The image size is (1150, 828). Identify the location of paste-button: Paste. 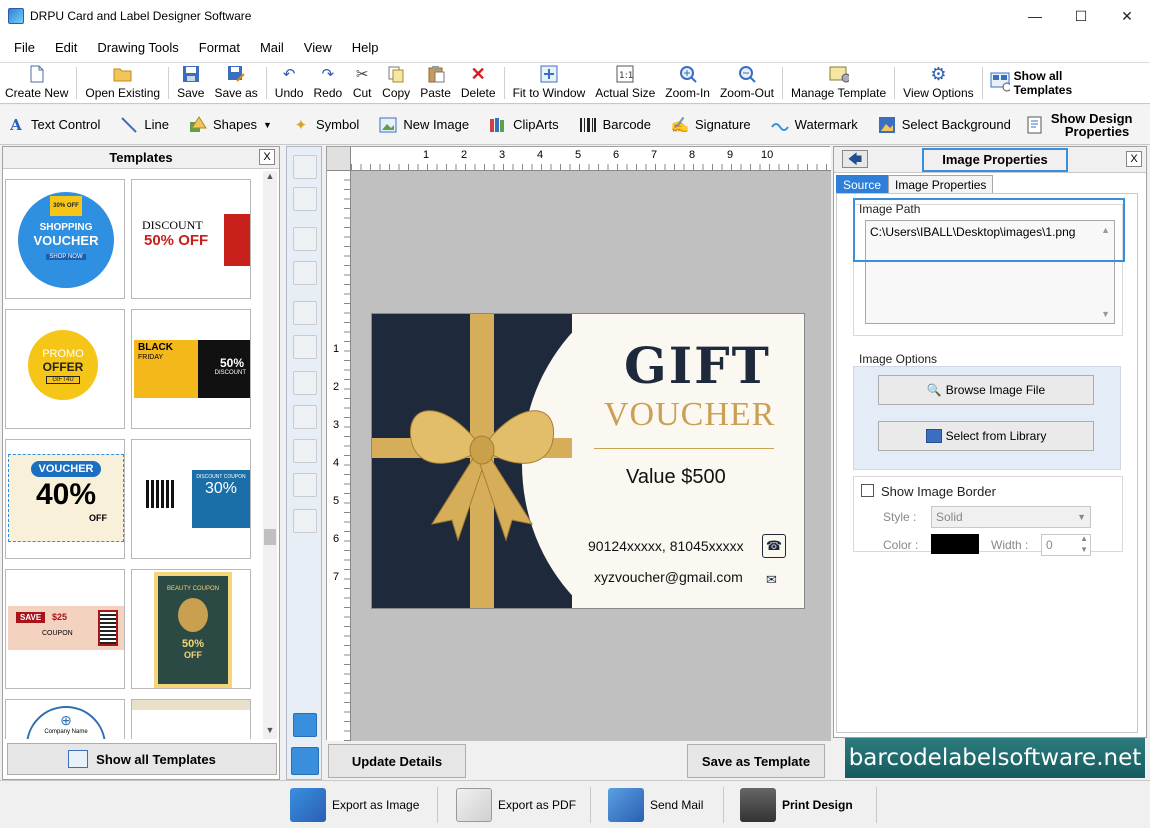
(435, 83).